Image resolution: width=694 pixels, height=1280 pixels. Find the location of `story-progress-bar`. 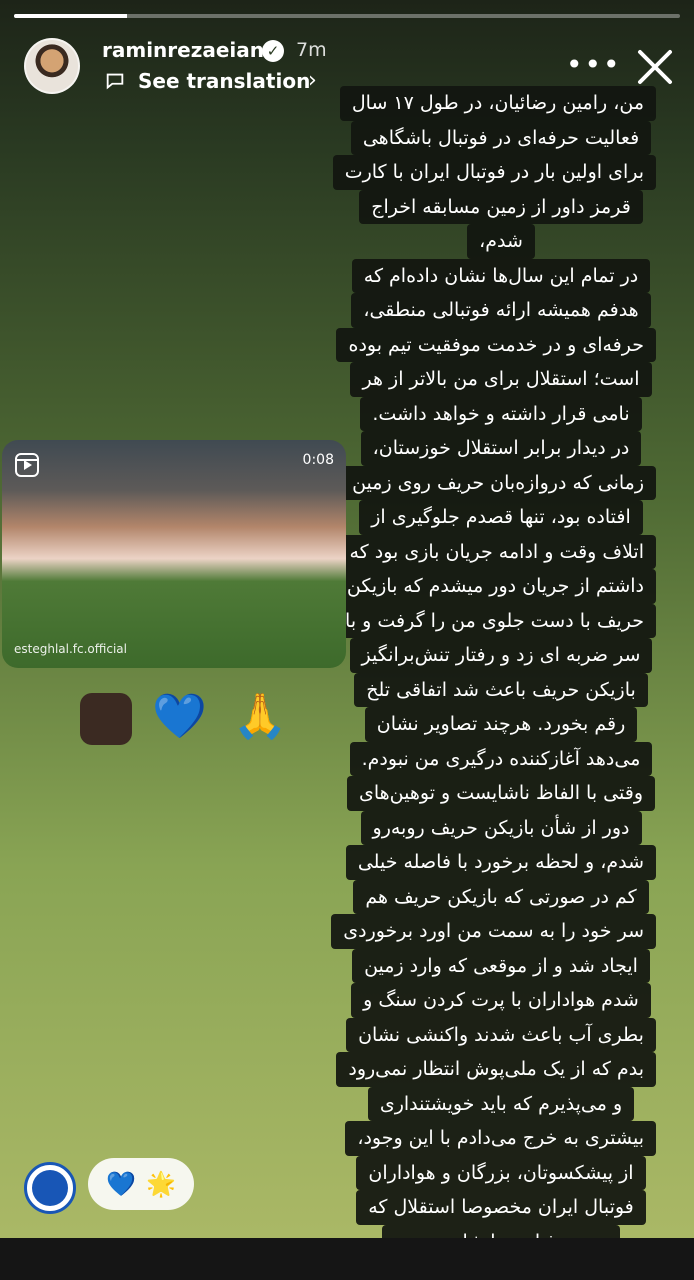

story-progress-bar is located at coordinates (347, 16).